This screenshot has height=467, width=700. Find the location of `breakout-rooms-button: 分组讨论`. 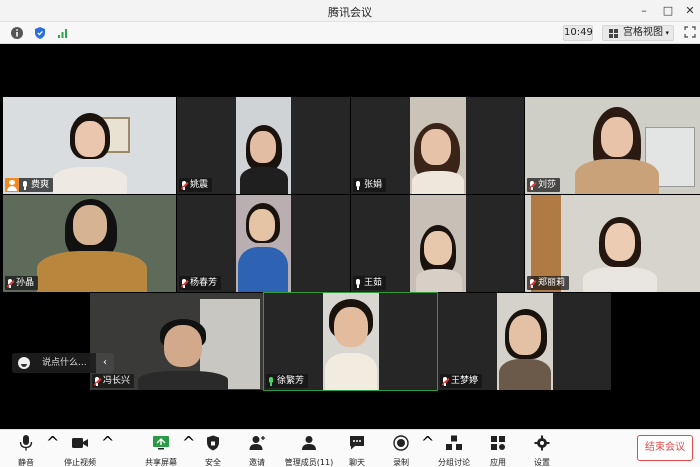

breakout-rooms-button: 分组讨论 is located at coordinates (454, 450).